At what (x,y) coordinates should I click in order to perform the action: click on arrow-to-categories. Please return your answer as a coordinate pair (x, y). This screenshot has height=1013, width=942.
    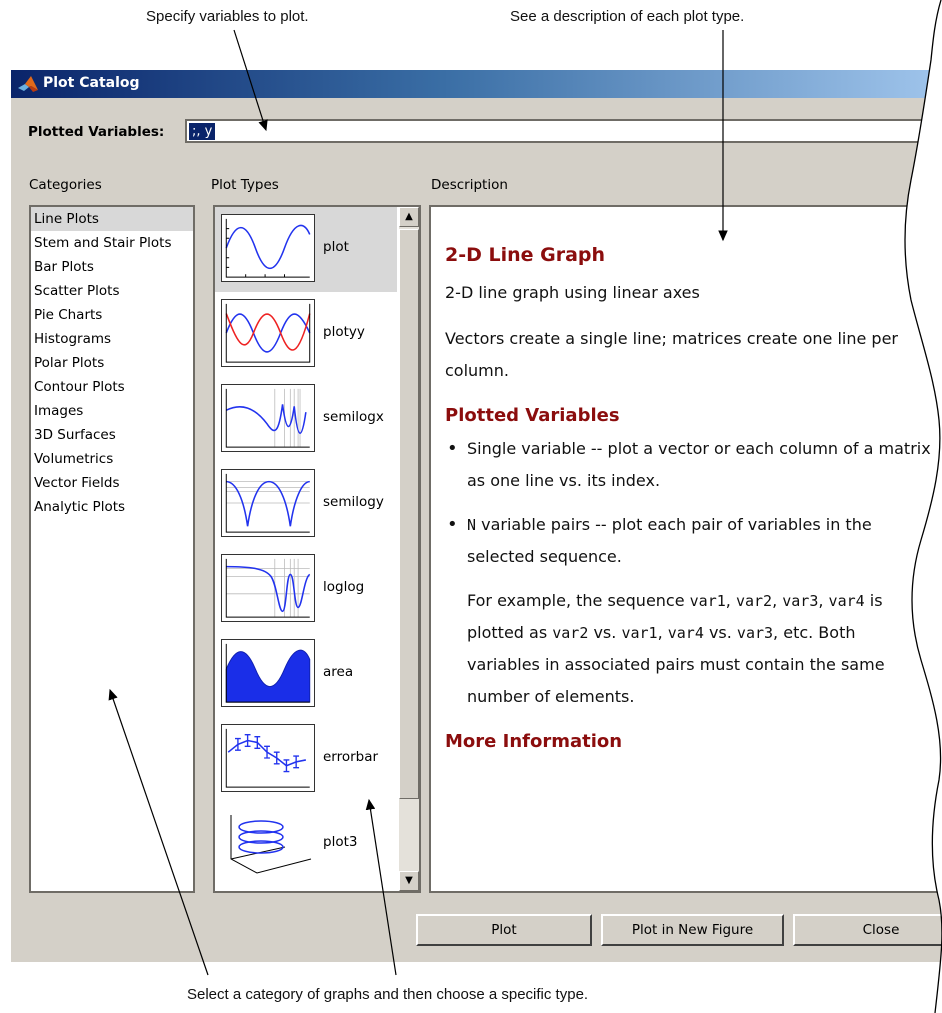
    Looking at the image, I should click on (158, 832).